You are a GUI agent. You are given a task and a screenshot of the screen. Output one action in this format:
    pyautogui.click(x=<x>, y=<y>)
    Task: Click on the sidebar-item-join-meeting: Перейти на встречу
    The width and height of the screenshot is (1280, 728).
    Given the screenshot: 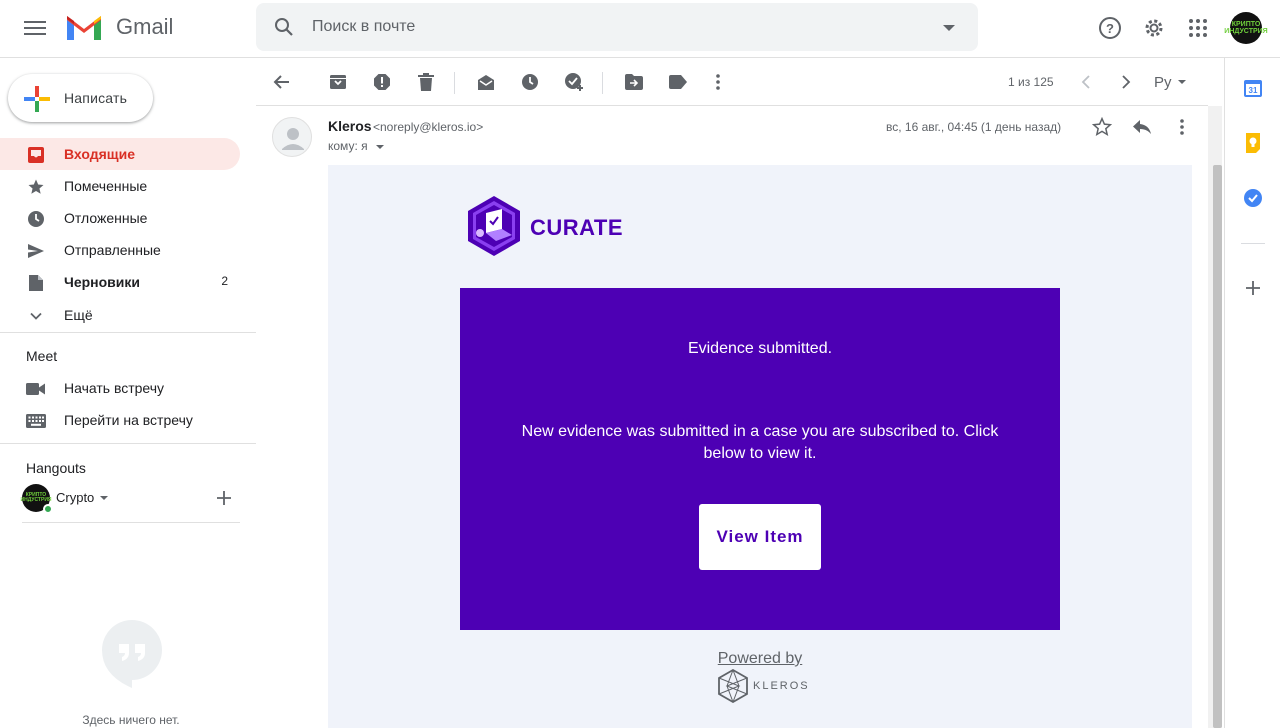 What is the action you would take?
    pyautogui.click(x=120, y=420)
    